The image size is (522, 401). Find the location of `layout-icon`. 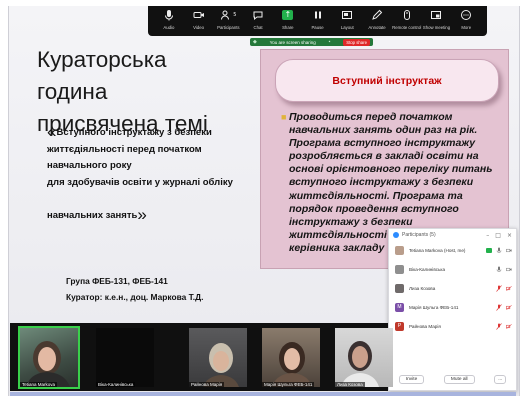

layout-icon is located at coordinates (347, 14).